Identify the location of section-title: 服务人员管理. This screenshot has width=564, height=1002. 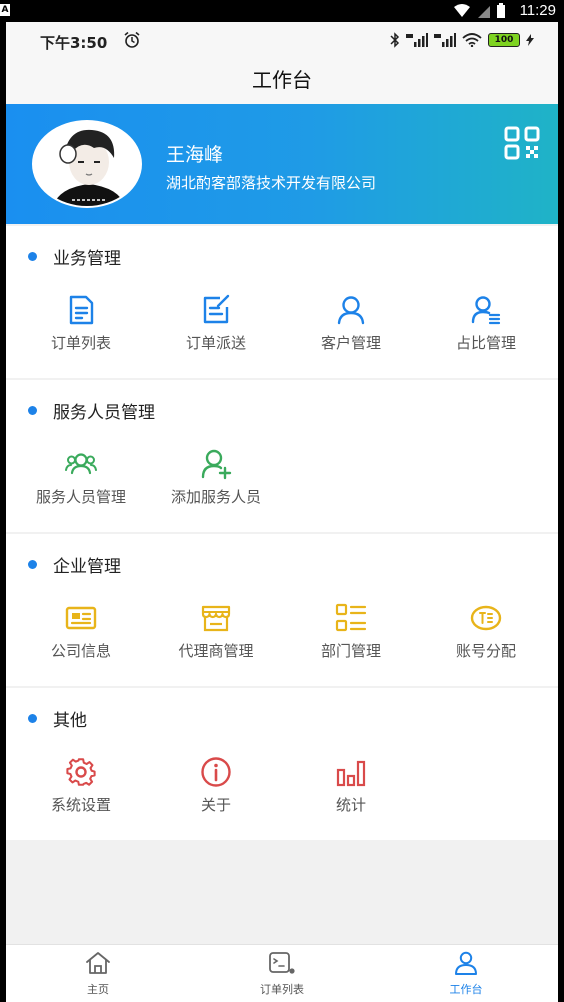
(104, 413).